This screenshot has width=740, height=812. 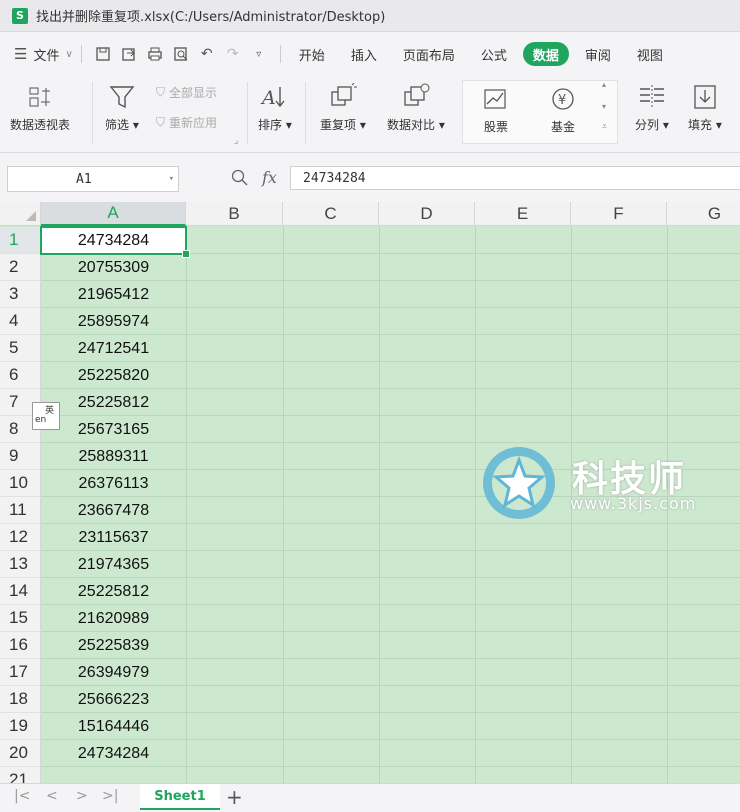 I want to click on first-sheet-icon: |<, so click(x=22, y=796).